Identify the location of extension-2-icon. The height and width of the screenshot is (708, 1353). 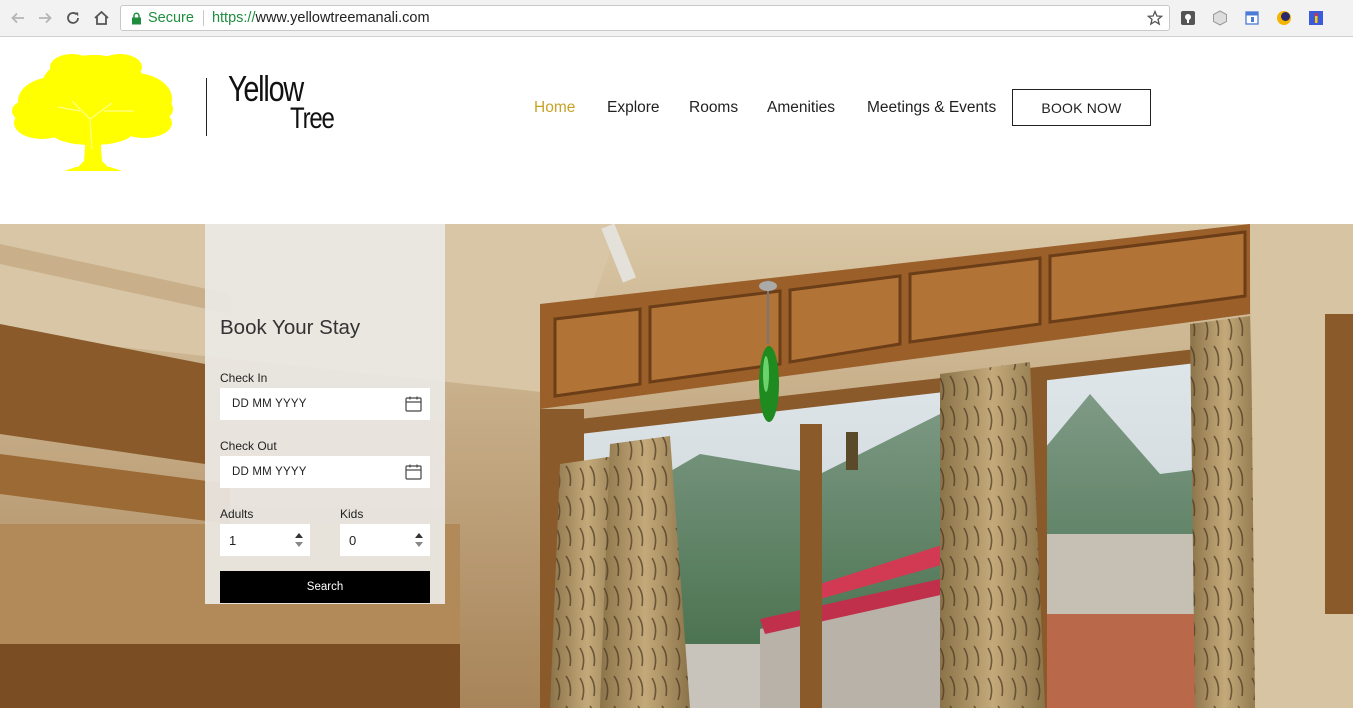
(1220, 18).